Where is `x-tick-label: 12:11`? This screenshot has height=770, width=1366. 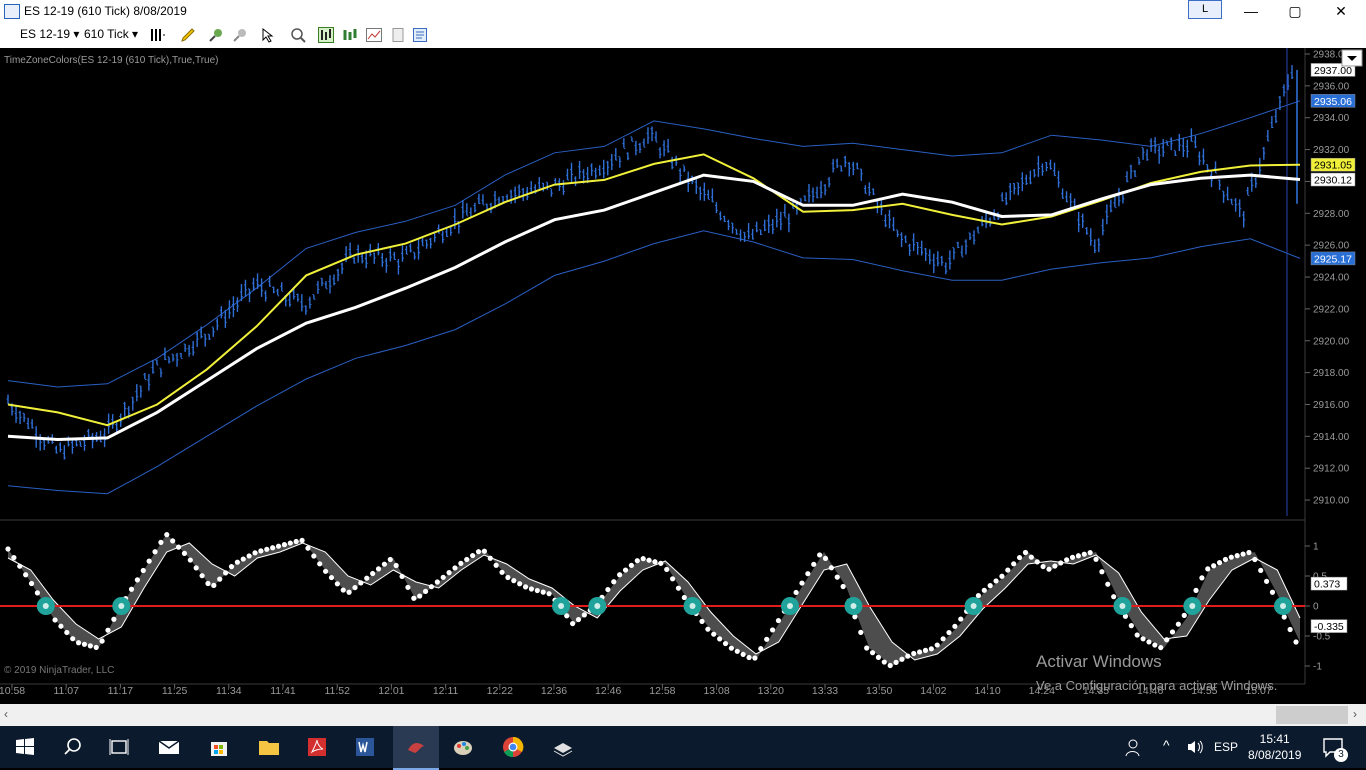
x-tick-label: 12:11 is located at coordinates (446, 691).